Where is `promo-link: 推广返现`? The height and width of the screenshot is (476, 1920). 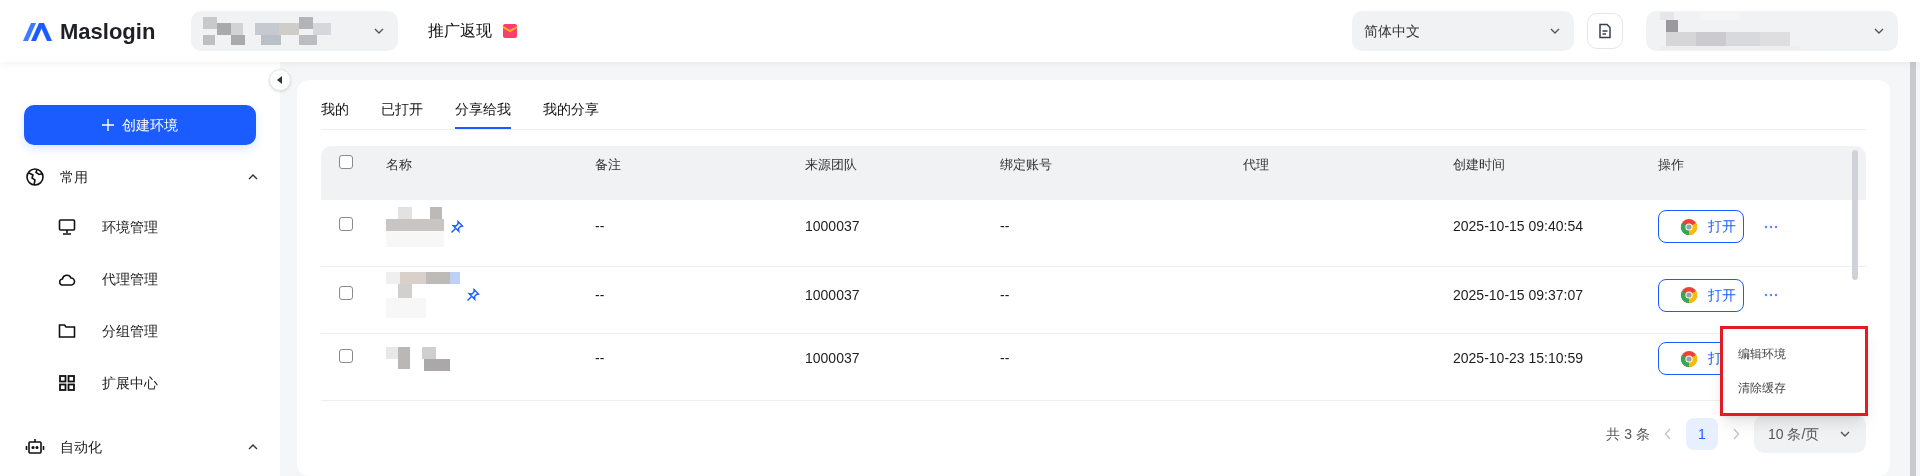 promo-link: 推广返现 is located at coordinates (460, 31).